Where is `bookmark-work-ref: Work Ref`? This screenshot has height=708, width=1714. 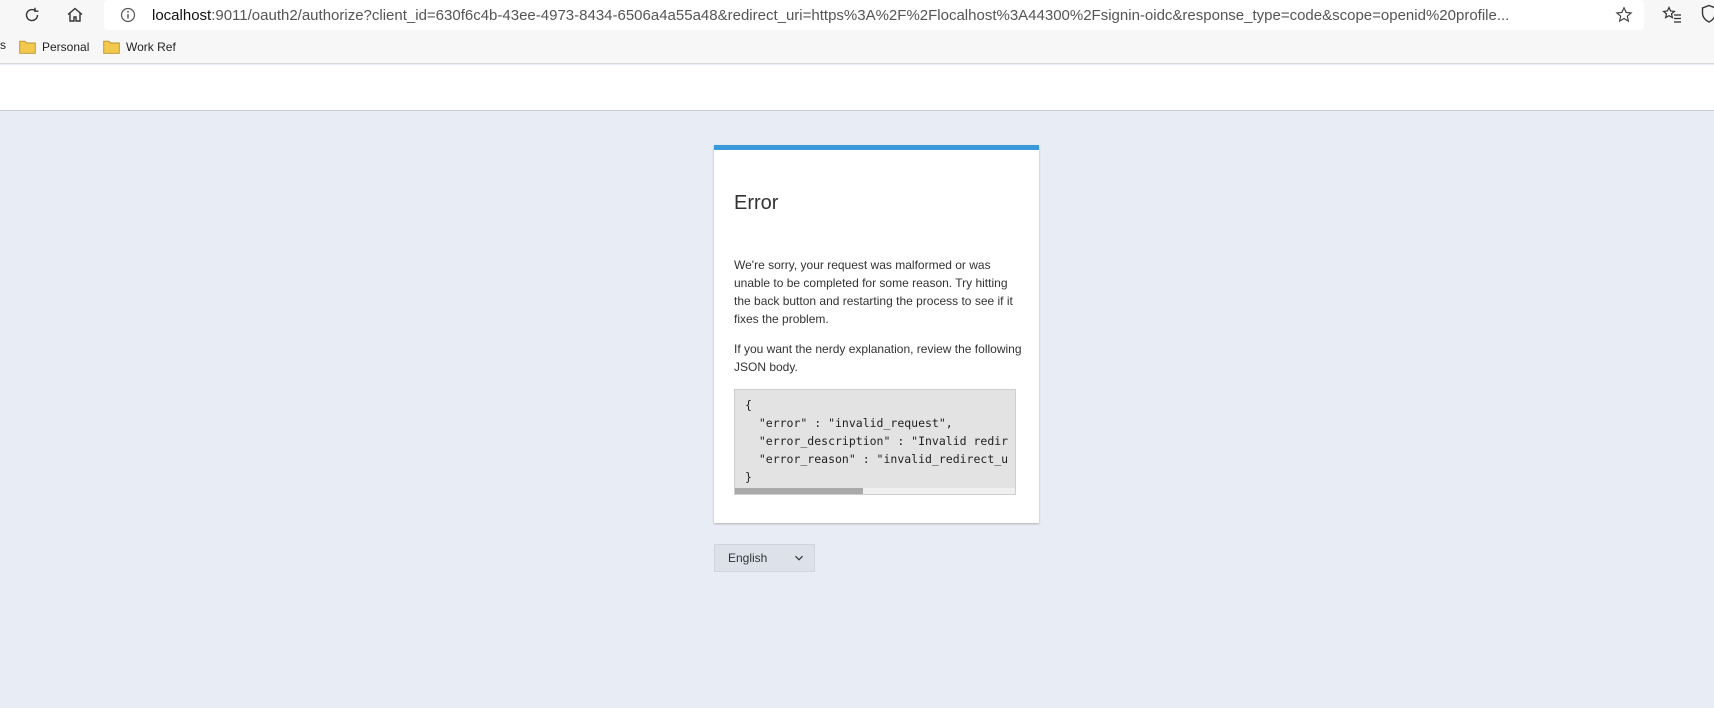 bookmark-work-ref: Work Ref is located at coordinates (139, 47).